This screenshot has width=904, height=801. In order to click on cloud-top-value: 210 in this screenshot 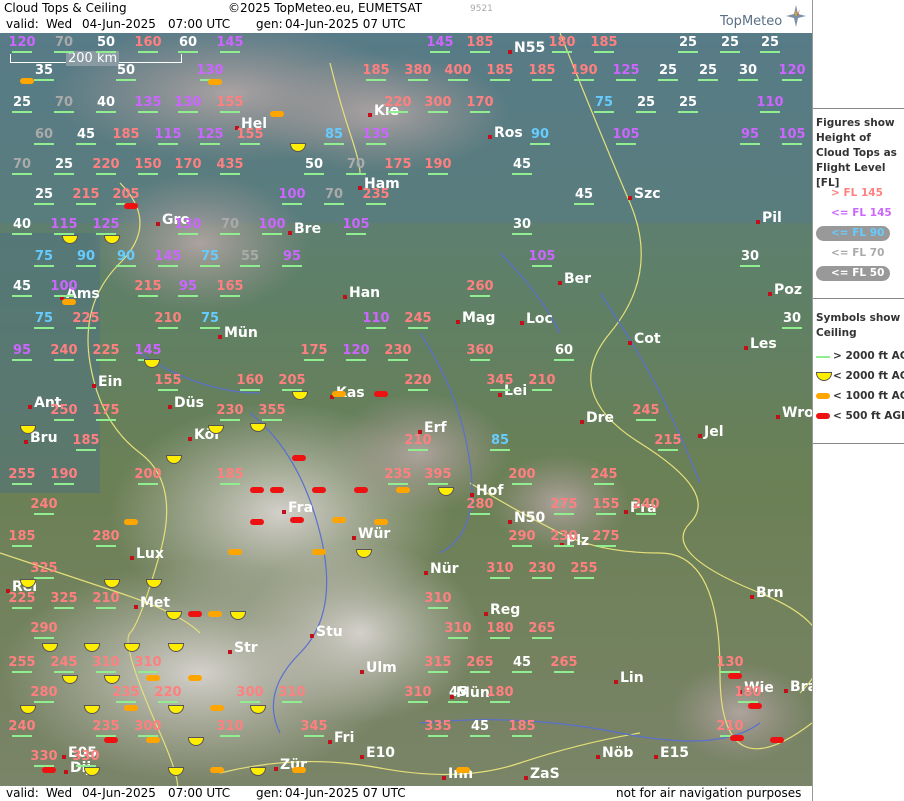, I will do `click(542, 382)`.